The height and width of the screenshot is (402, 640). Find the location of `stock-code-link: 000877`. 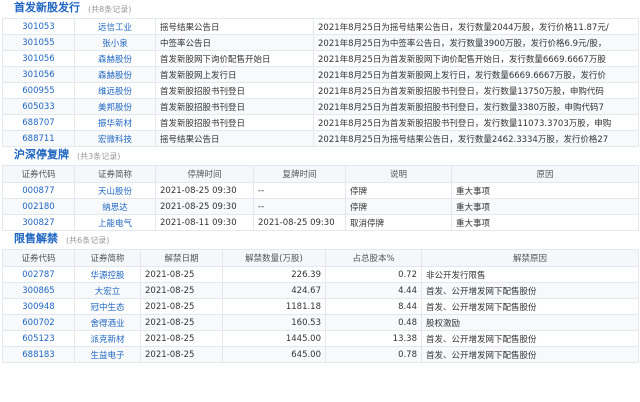

stock-code-link: 000877 is located at coordinates (38, 190).